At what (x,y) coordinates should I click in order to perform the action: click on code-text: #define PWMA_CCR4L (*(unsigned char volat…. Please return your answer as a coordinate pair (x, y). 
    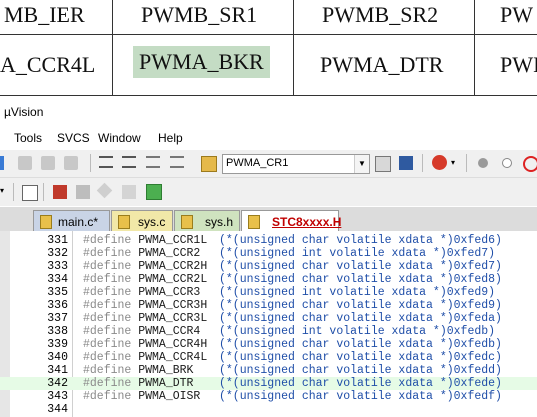
    Looking at the image, I should click on (292, 357).